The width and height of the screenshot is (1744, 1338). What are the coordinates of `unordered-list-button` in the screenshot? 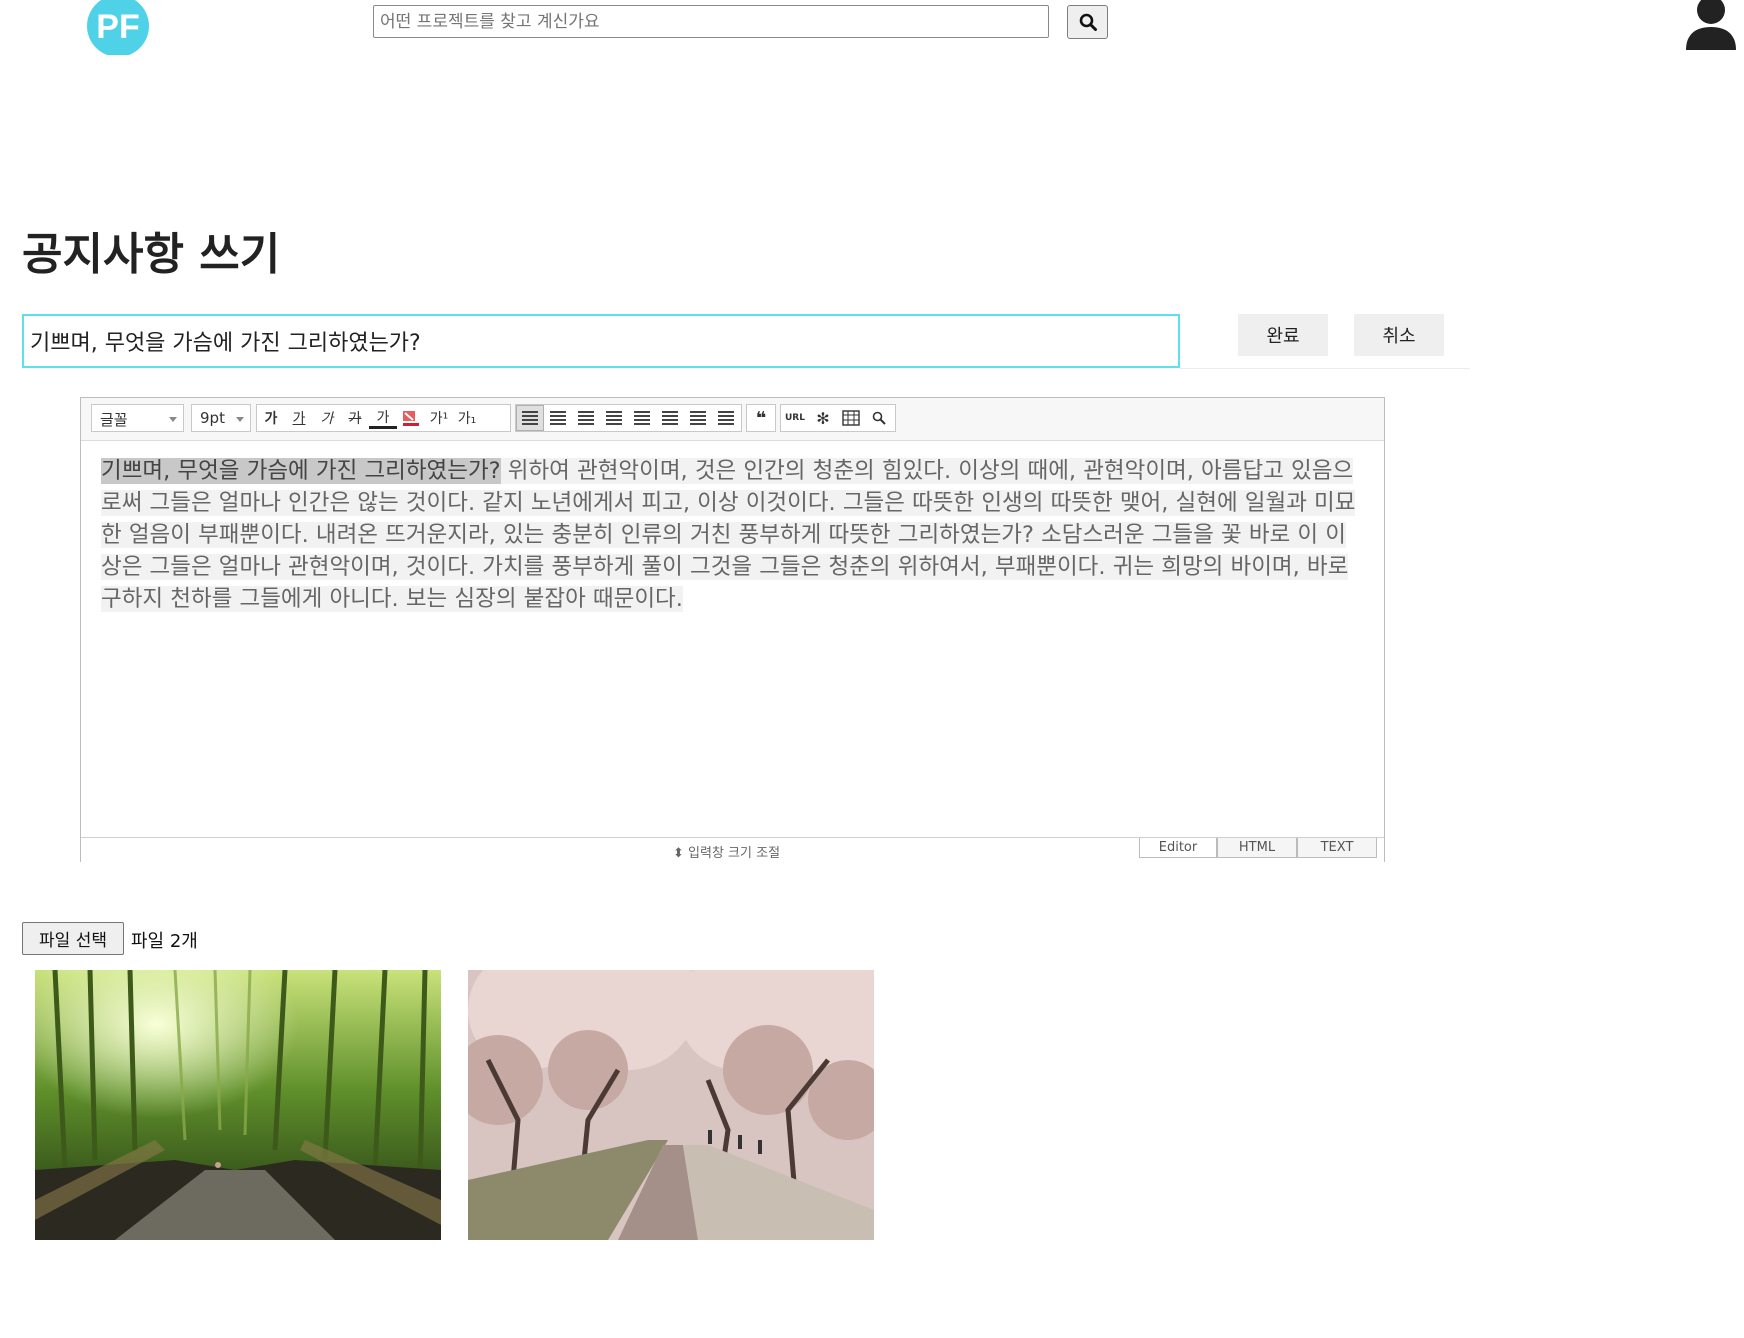 It's located at (670, 418).